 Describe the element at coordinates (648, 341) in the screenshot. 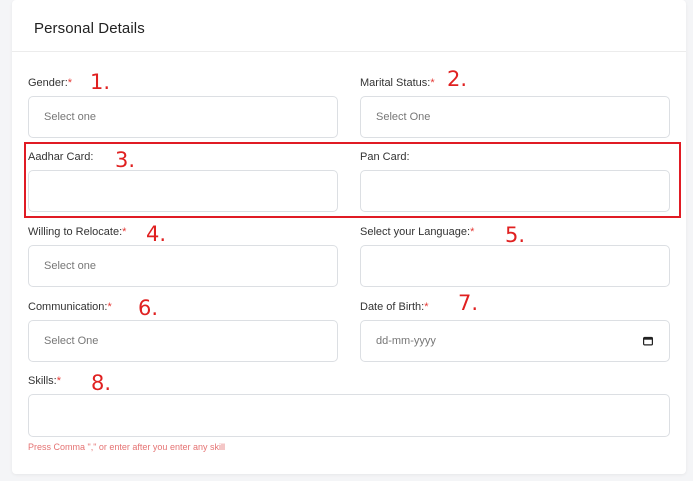

I see `calendar-icon` at that location.